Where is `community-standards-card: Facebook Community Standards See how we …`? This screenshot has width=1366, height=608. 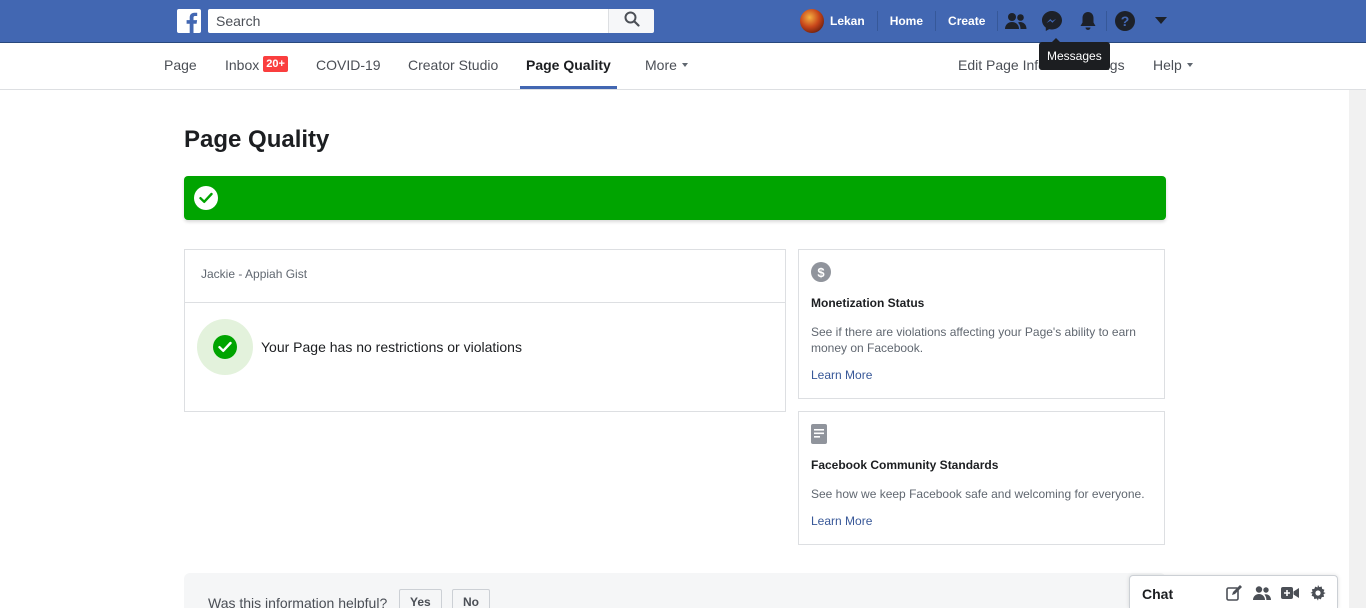 community-standards-card: Facebook Community Standards See how we … is located at coordinates (981, 478).